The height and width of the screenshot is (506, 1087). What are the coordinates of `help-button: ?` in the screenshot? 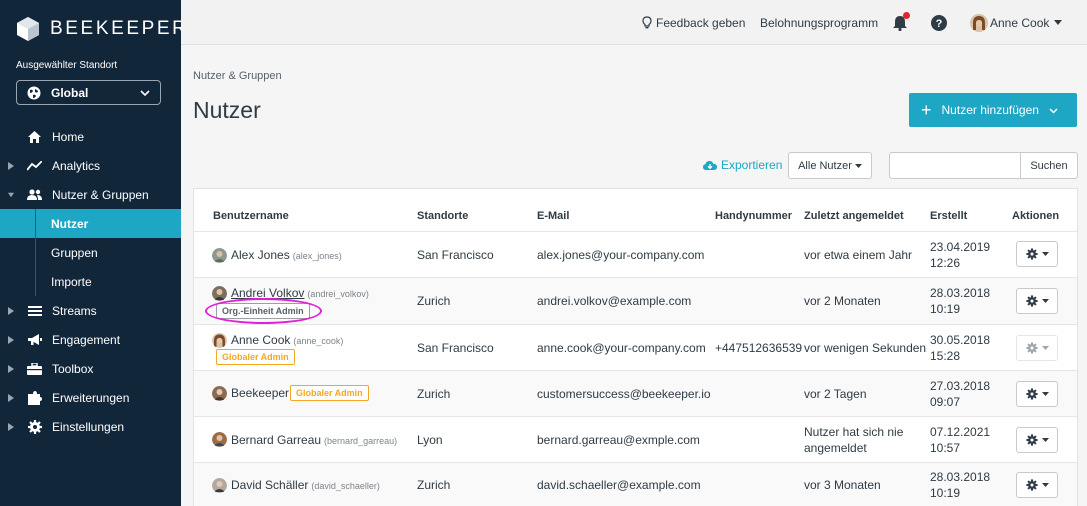 It's located at (939, 22).